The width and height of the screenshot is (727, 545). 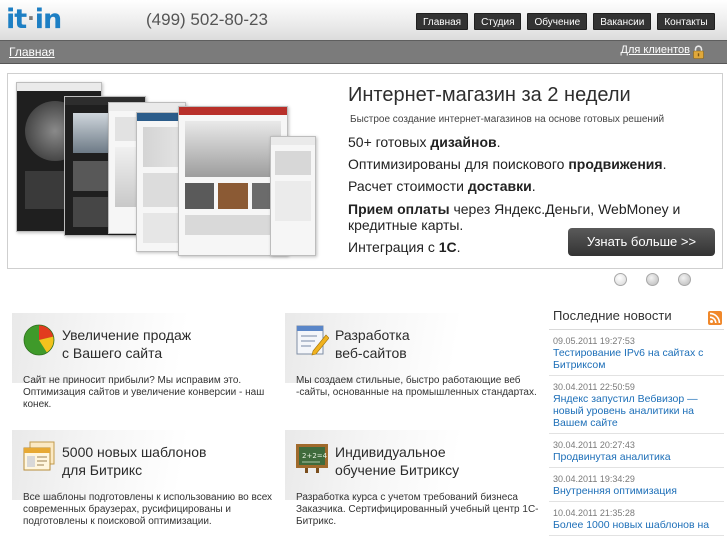 What do you see at coordinates (39, 340) in the screenshot?
I see `pie-chart-icon` at bounding box center [39, 340].